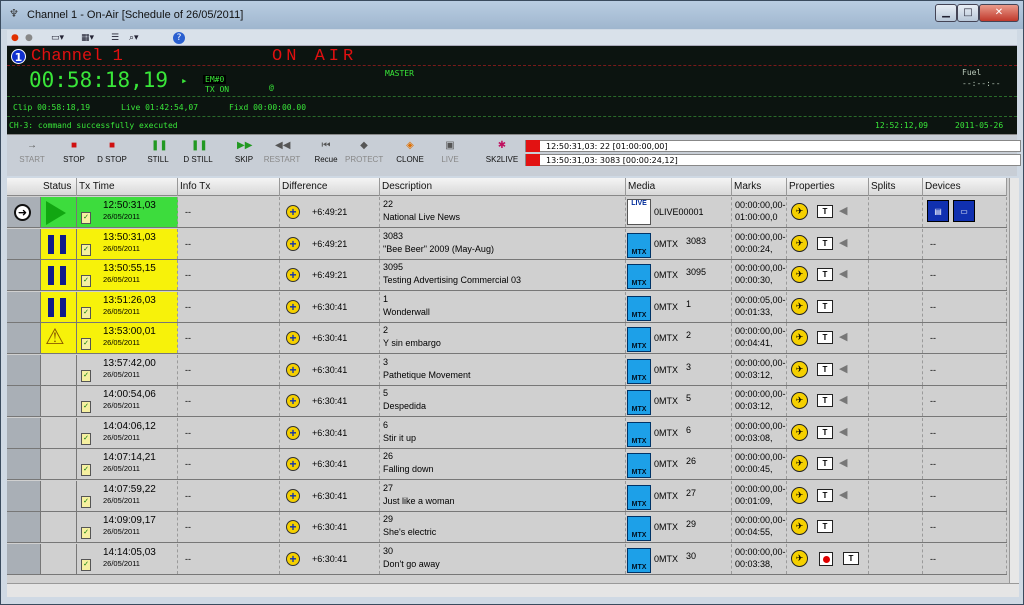  Describe the element at coordinates (127, 369) in the screenshot. I see `tx-time-cell: ✓ 13:57:42,00 26/05/2011` at that location.